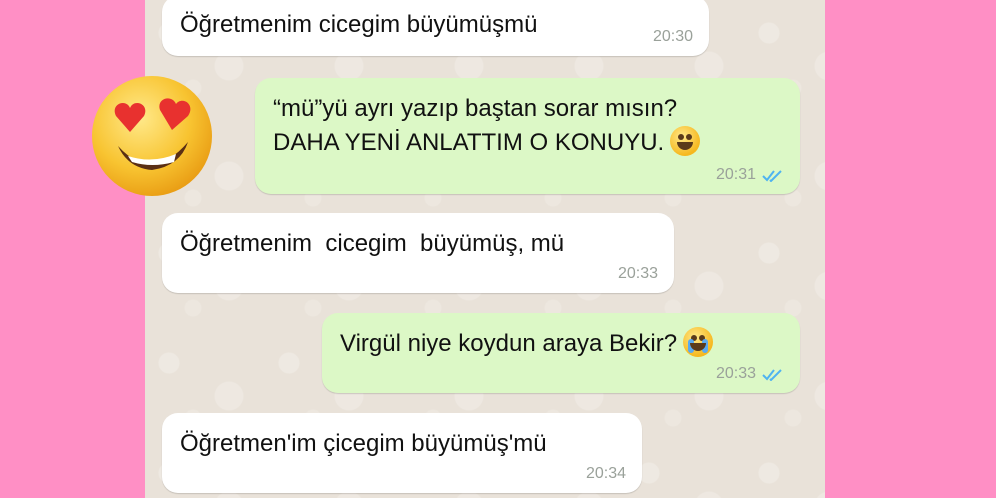  I want to click on message-text: Öğretmenim cicegim büyümüşmü, so click(359, 24).